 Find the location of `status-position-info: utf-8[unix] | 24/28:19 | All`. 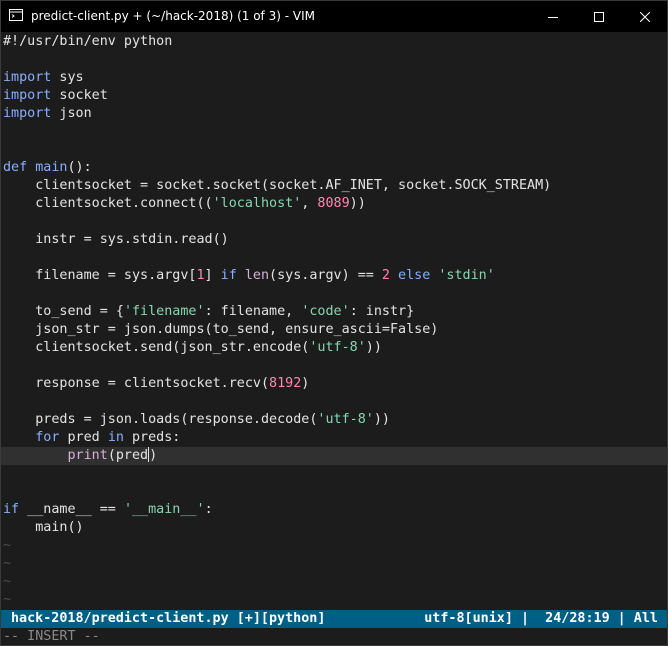

status-position-info: utf-8[unix] | 24/28:19 | All is located at coordinates (541, 618).